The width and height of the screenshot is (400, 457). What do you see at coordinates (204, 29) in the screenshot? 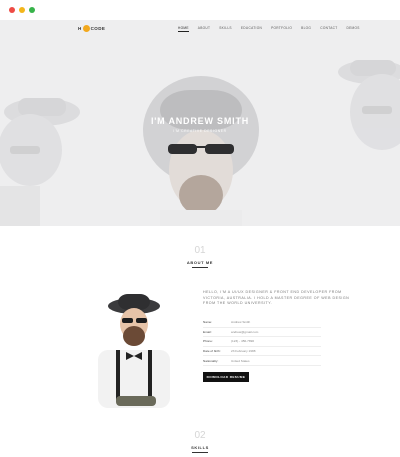
I see `menu-item-about: ABOUT` at bounding box center [204, 29].